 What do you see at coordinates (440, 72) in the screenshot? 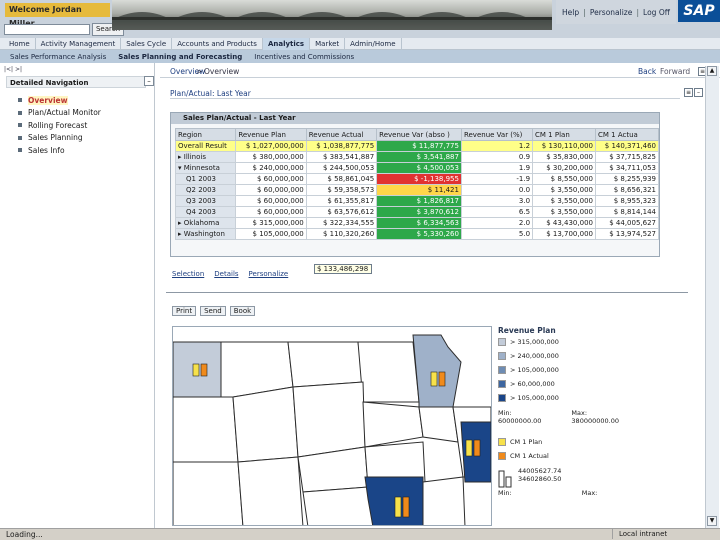
I see `breadcrumb: Overview > Overview Back Forward ≡` at bounding box center [440, 72].